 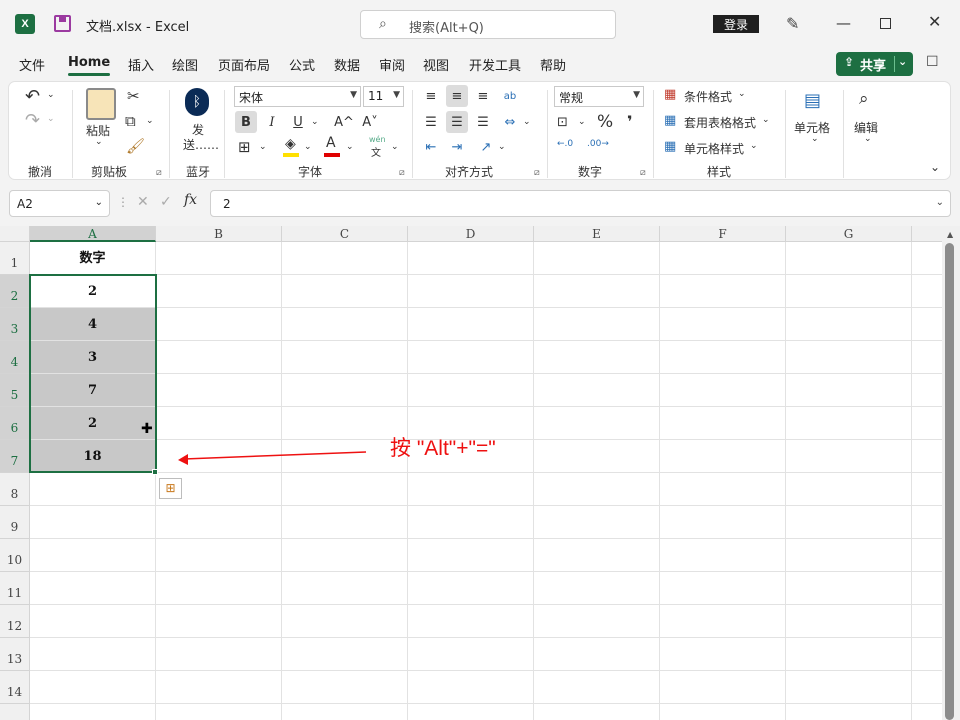 What do you see at coordinates (936, 63) in the screenshot?
I see `comments-icon: ☐` at bounding box center [936, 63].